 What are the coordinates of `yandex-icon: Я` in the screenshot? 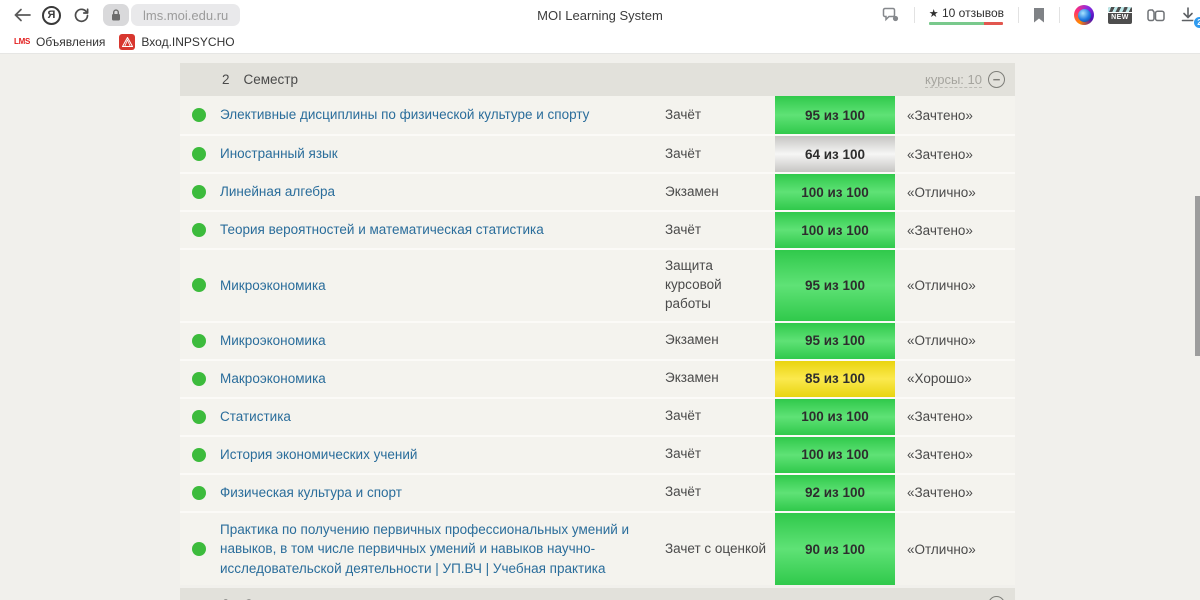 It's located at (51, 15).